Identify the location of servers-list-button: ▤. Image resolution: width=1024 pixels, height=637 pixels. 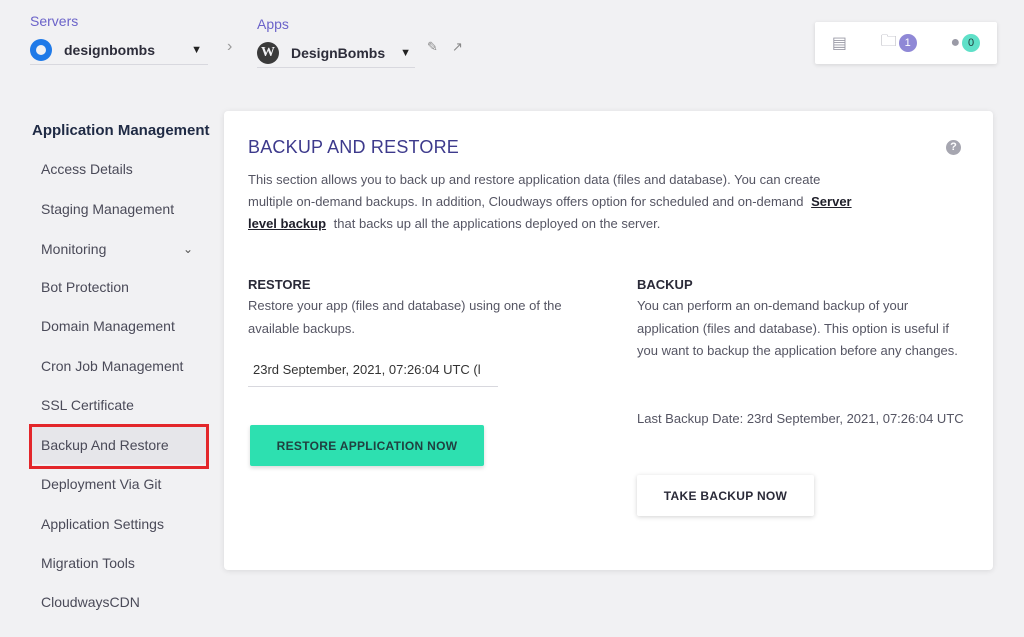
(839, 43).